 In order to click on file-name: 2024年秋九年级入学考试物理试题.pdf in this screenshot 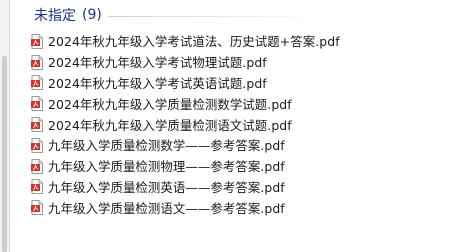, I will do `click(157, 63)`.